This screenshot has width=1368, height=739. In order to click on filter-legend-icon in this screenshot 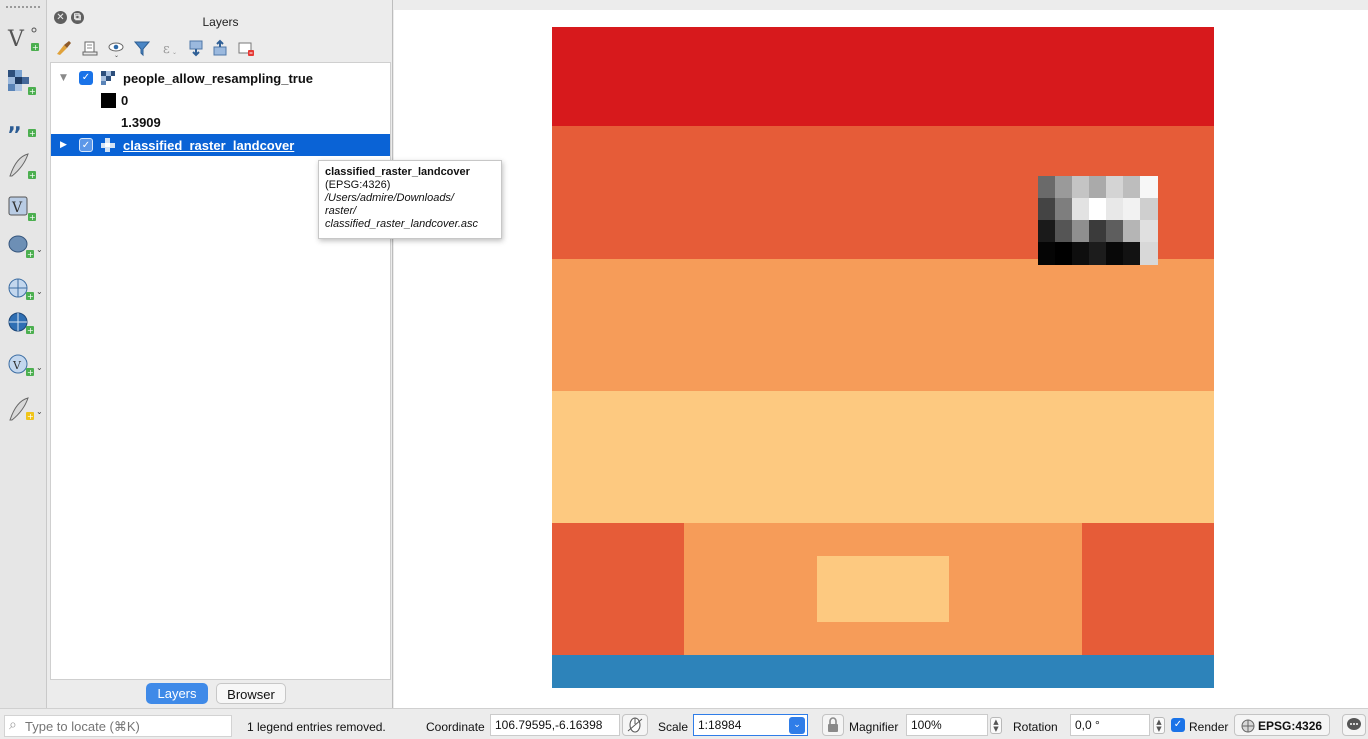, I will do `click(142, 48)`.